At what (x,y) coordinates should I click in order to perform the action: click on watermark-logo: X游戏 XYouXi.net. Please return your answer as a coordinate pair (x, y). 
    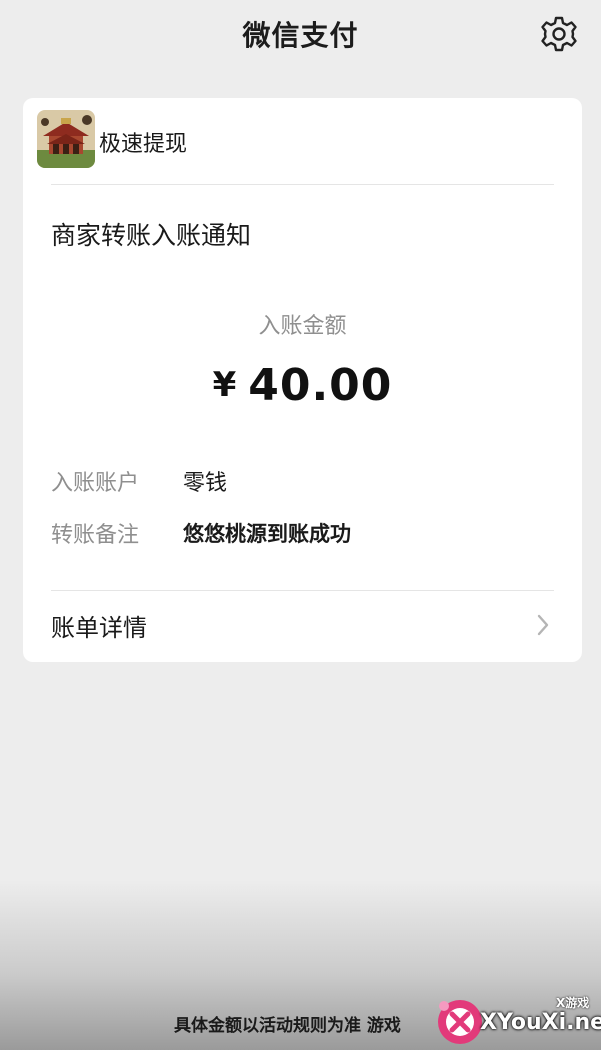
    Looking at the image, I should click on (515, 1019).